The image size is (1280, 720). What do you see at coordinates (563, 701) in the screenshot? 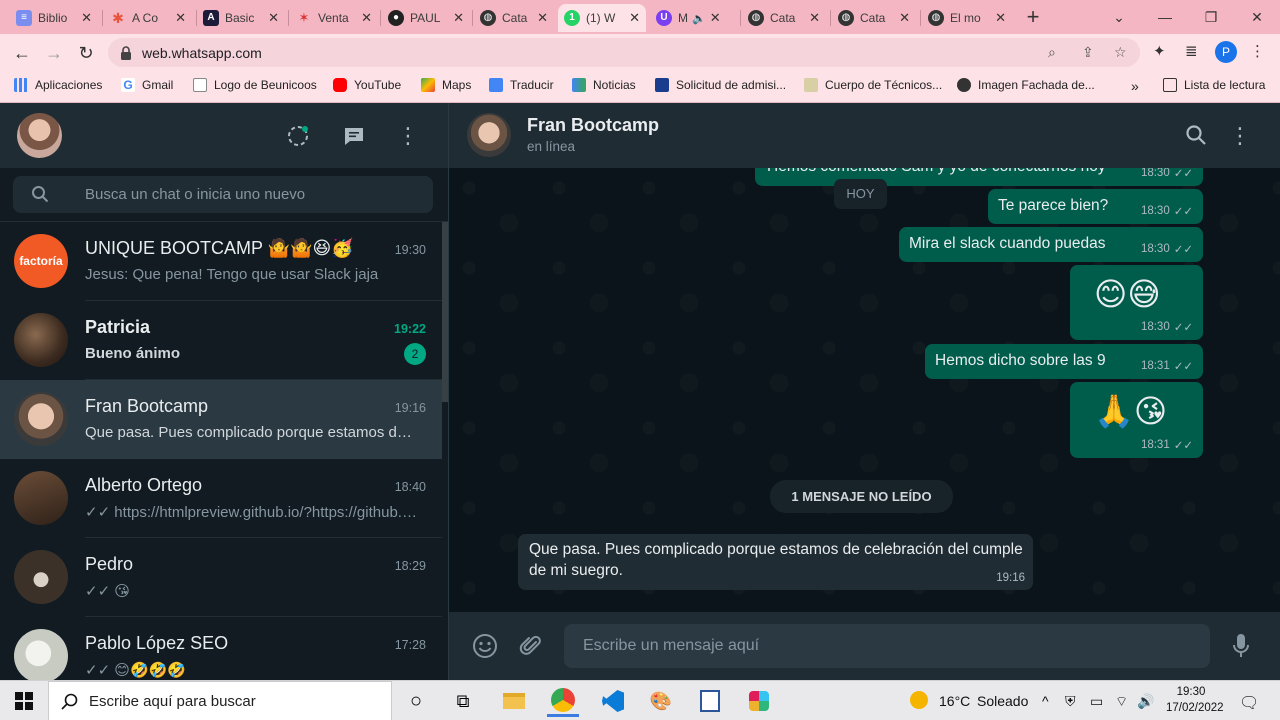
I see `chrome-icon` at bounding box center [563, 701].